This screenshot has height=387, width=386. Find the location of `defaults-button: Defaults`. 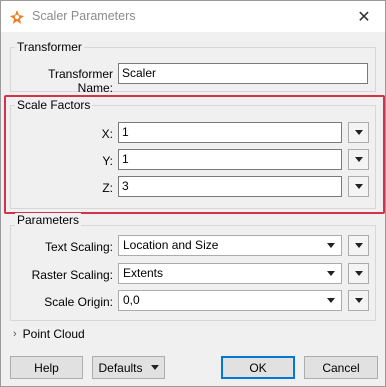

defaults-button: Defaults is located at coordinates (128, 367).